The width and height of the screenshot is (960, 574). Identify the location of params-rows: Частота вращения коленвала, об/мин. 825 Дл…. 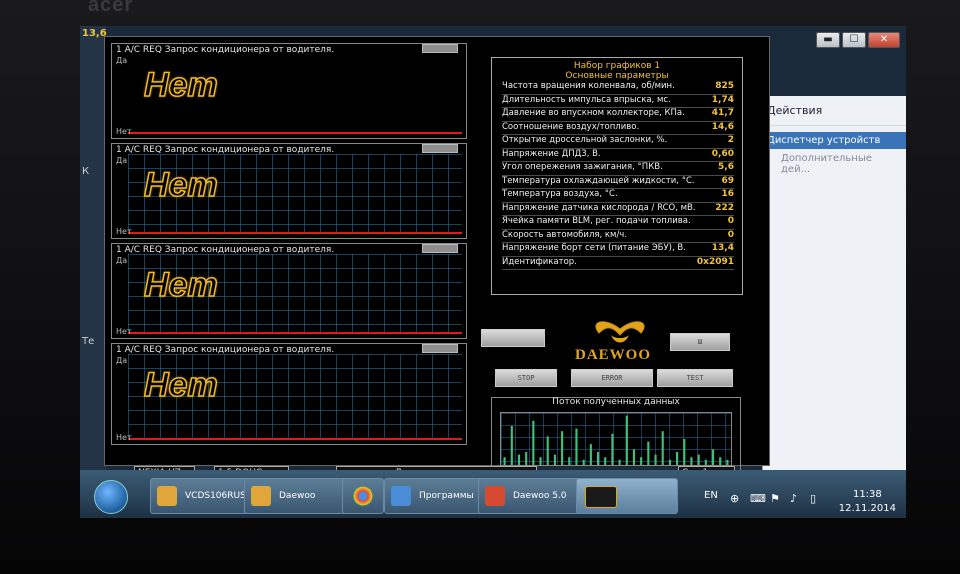
(617, 175).